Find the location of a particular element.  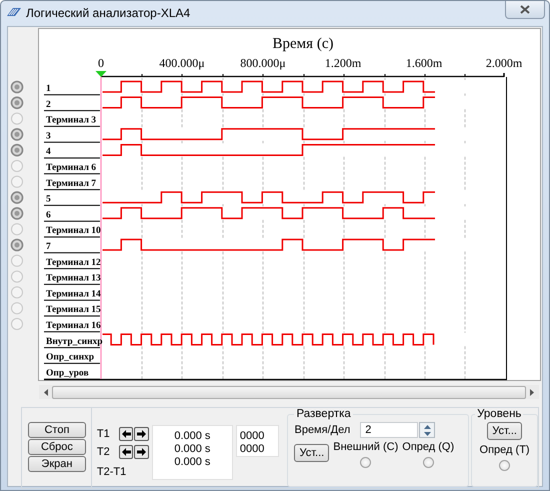

group-title: Уровень is located at coordinates (499, 414).